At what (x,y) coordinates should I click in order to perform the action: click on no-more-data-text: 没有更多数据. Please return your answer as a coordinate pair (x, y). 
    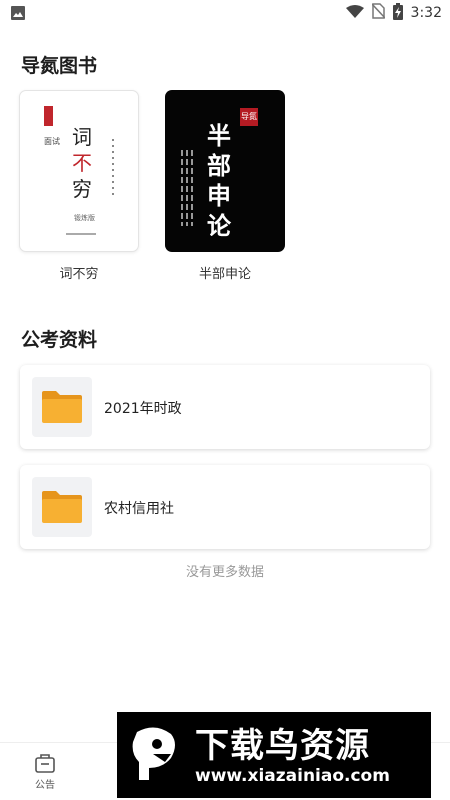
    Looking at the image, I should click on (224, 572).